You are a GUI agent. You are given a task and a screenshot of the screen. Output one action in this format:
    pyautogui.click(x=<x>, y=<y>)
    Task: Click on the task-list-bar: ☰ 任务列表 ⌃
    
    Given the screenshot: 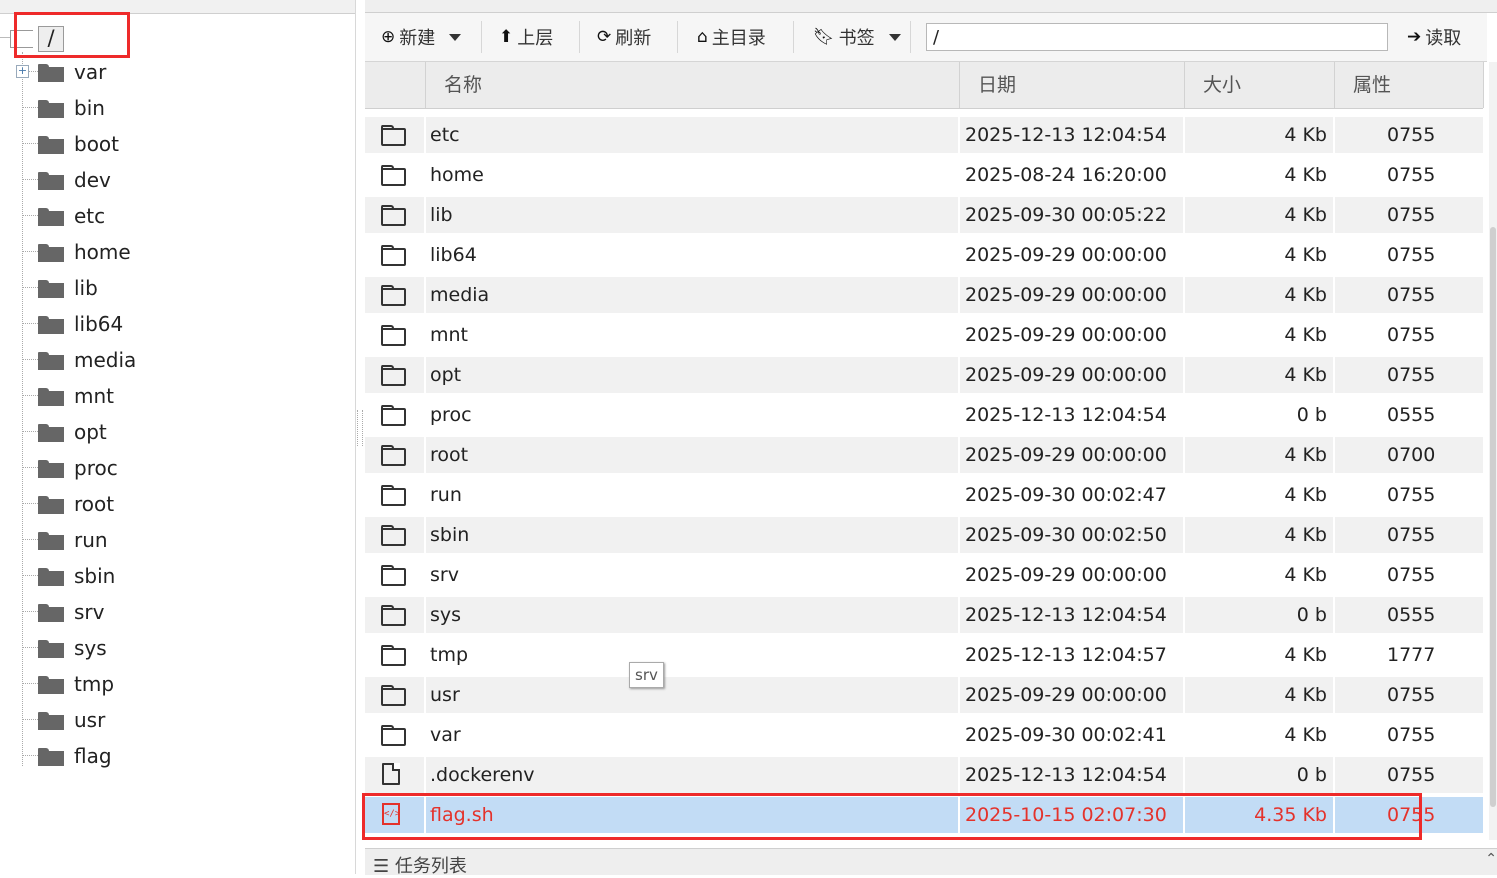 What is the action you would take?
    pyautogui.click(x=931, y=862)
    